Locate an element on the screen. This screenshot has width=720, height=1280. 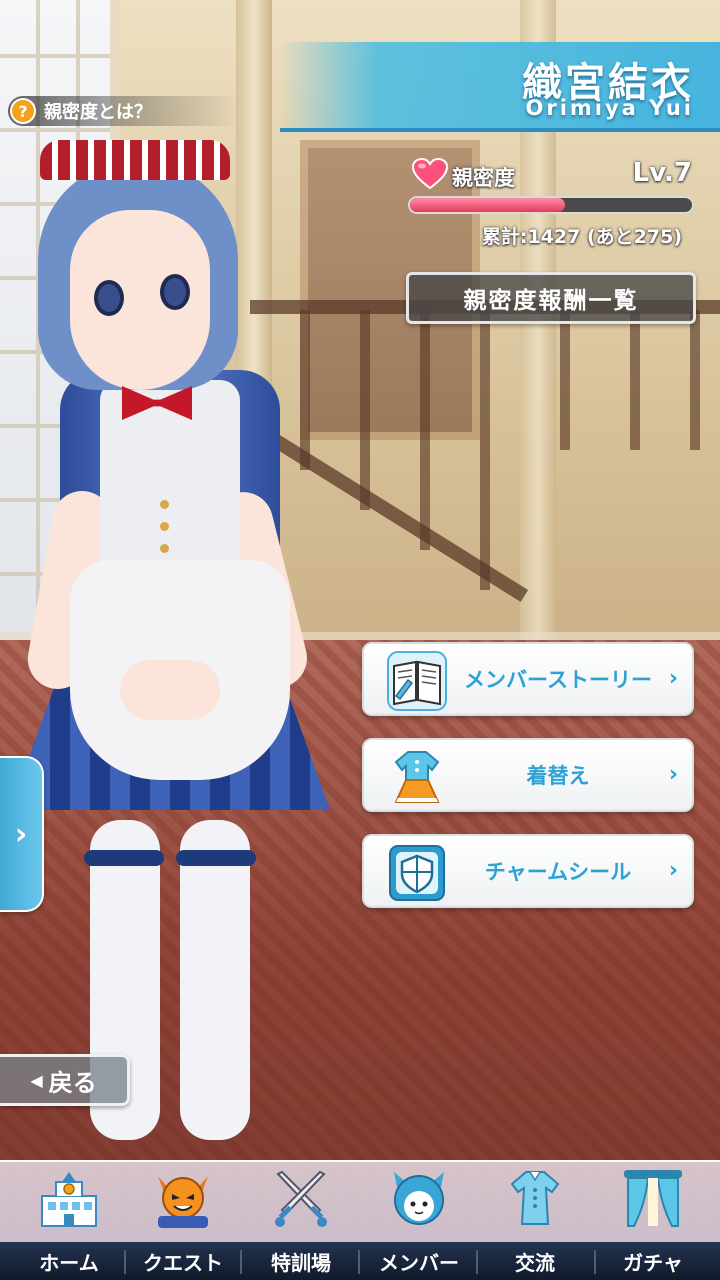
book-icon is located at coordinates (417, 681).